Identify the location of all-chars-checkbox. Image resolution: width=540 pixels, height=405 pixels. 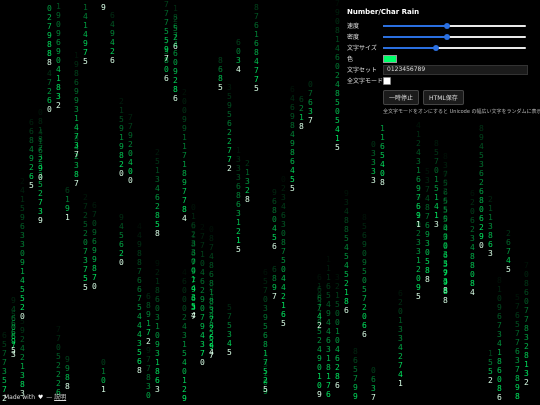
(387, 80).